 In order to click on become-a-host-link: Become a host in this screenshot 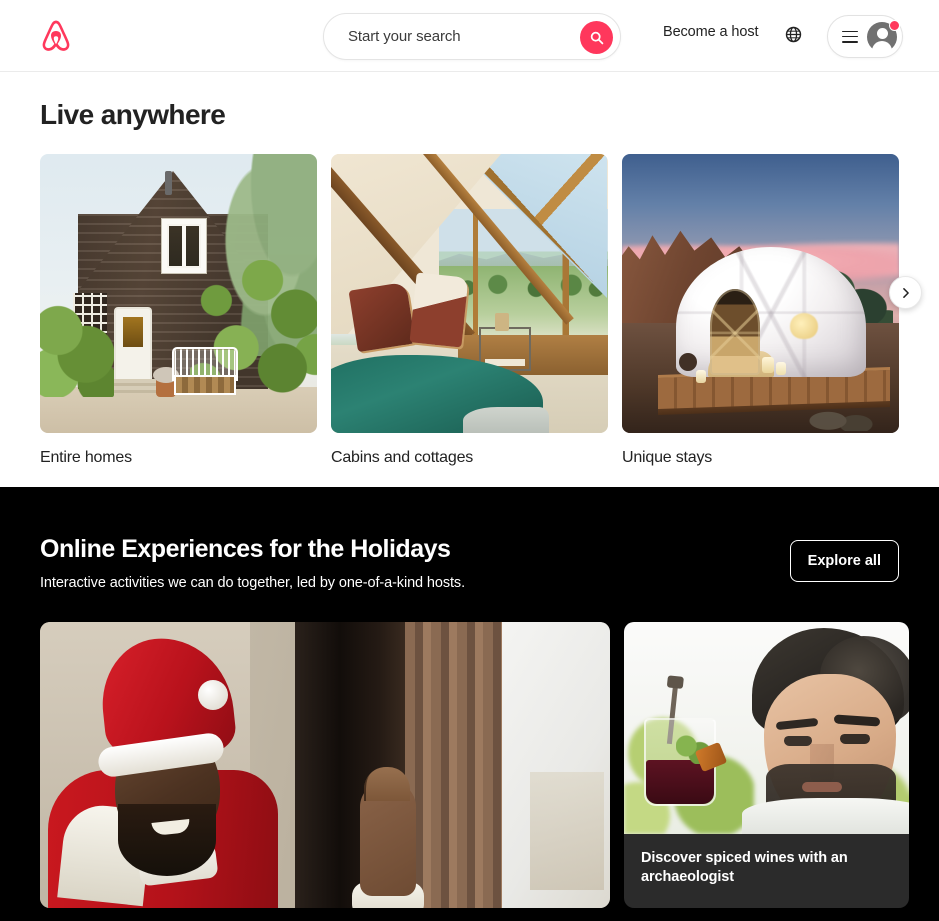, I will do `click(711, 32)`.